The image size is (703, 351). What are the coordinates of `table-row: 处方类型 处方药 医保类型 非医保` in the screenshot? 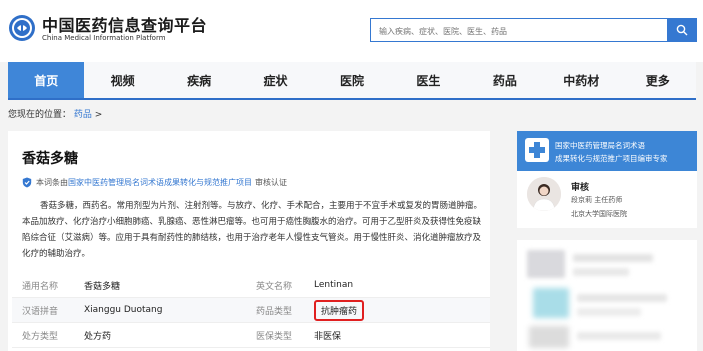 It's located at (251, 335).